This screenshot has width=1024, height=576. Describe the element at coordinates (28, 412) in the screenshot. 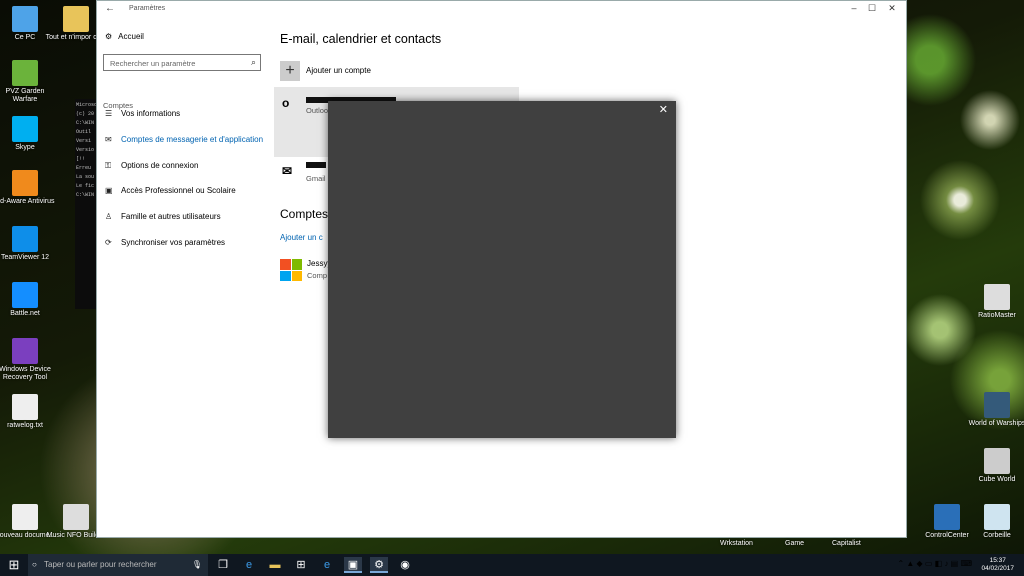

I see `desktop-shortcut: ratwelog.txt` at that location.